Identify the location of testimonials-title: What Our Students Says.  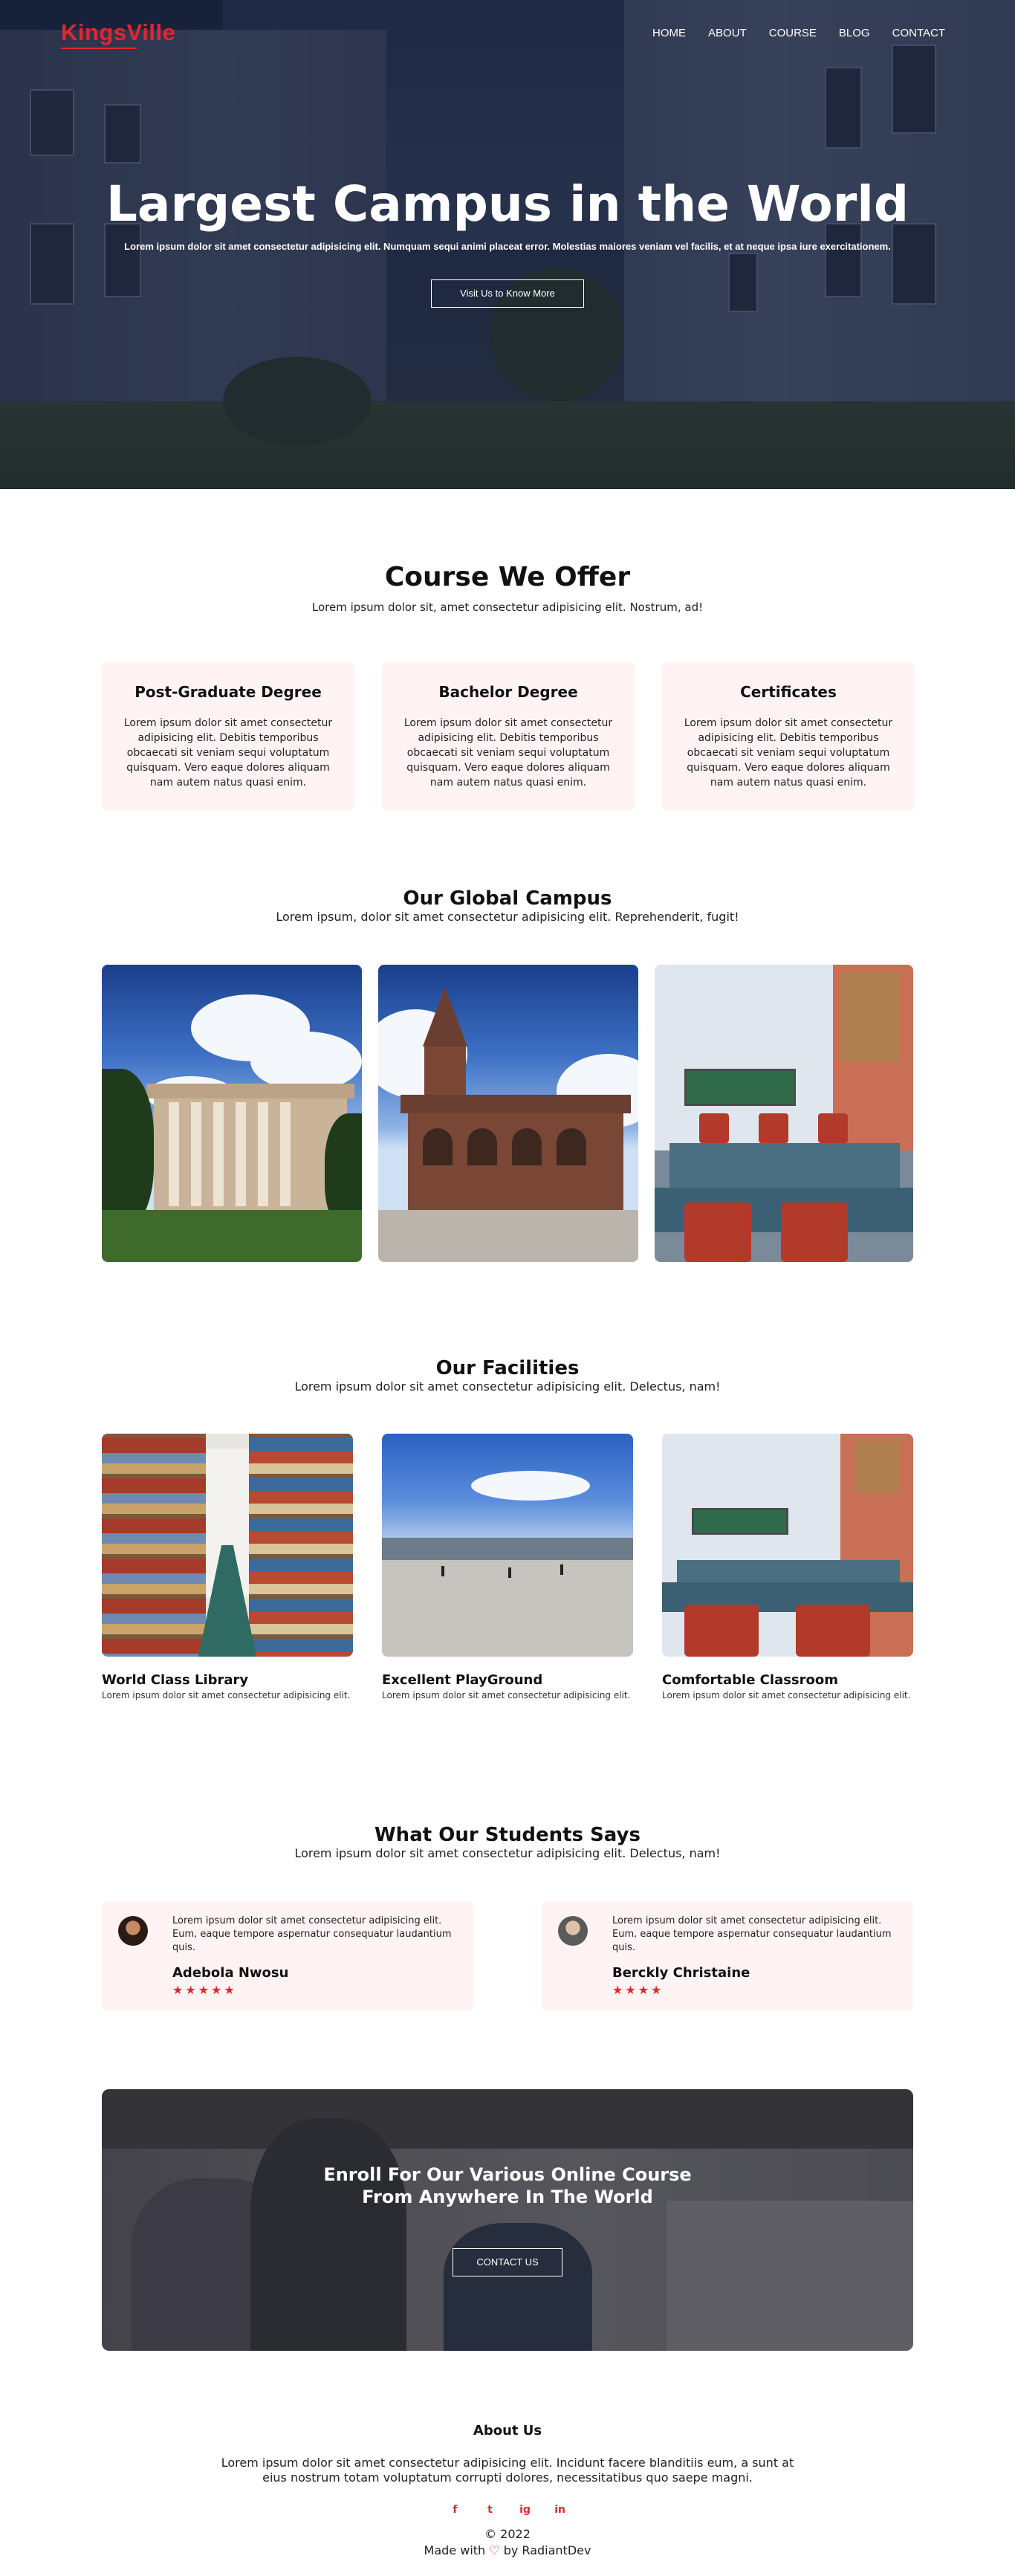
(507, 1835).